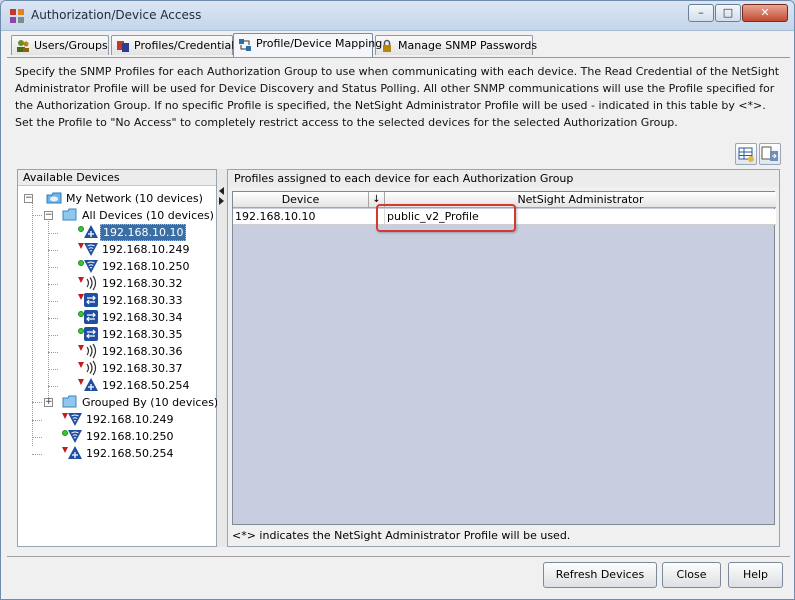 The image size is (795, 600). I want to click on tab-manage-snmp-passwords: Manage SNMP Passwords, so click(456, 45).